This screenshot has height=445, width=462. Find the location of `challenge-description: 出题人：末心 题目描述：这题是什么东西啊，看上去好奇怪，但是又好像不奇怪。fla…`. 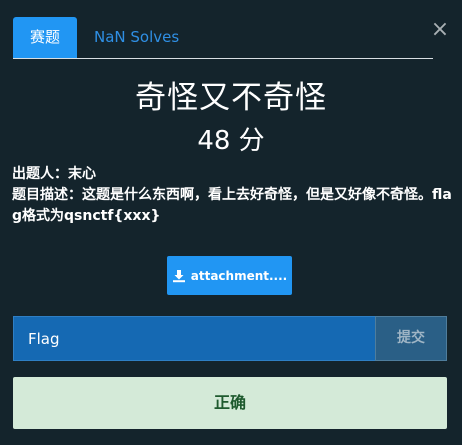

challenge-description: 出题人：末心 题目描述：这题是什么东西啊，看上去好奇怪，但是又好像不奇怪。fla… is located at coordinates (232, 195).